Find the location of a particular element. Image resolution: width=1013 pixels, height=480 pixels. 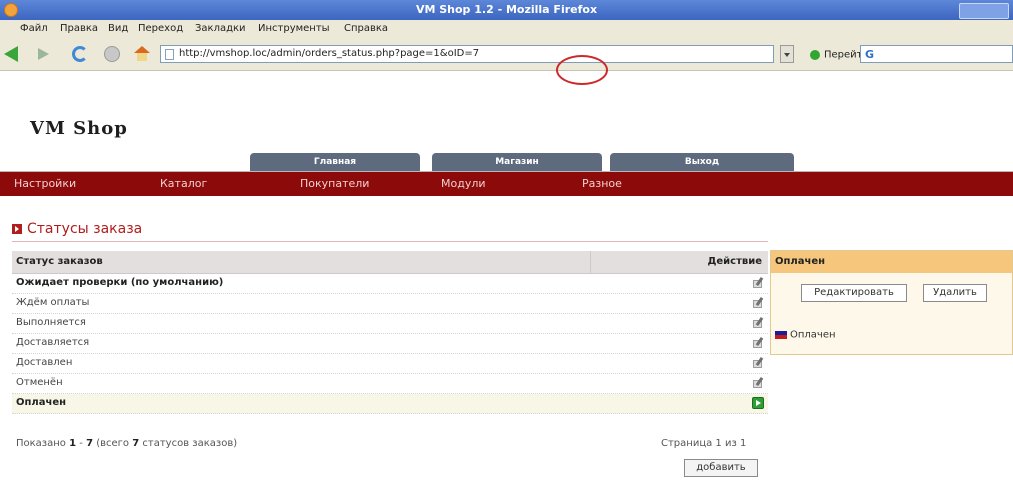

panel-header: Оплачен is located at coordinates (891, 262).